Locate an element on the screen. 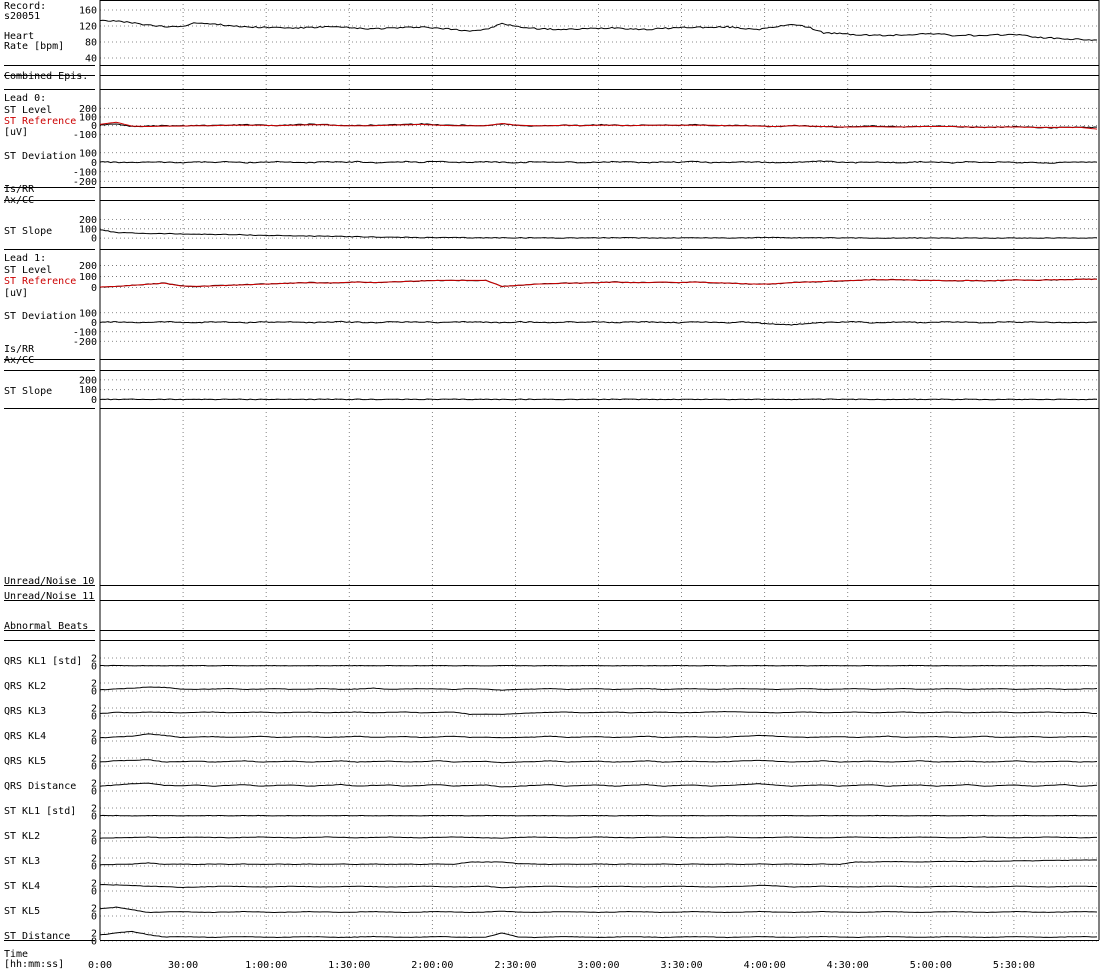 The width and height of the screenshot is (1100, 970). panel-label: Combined Epis. is located at coordinates (46, 76).